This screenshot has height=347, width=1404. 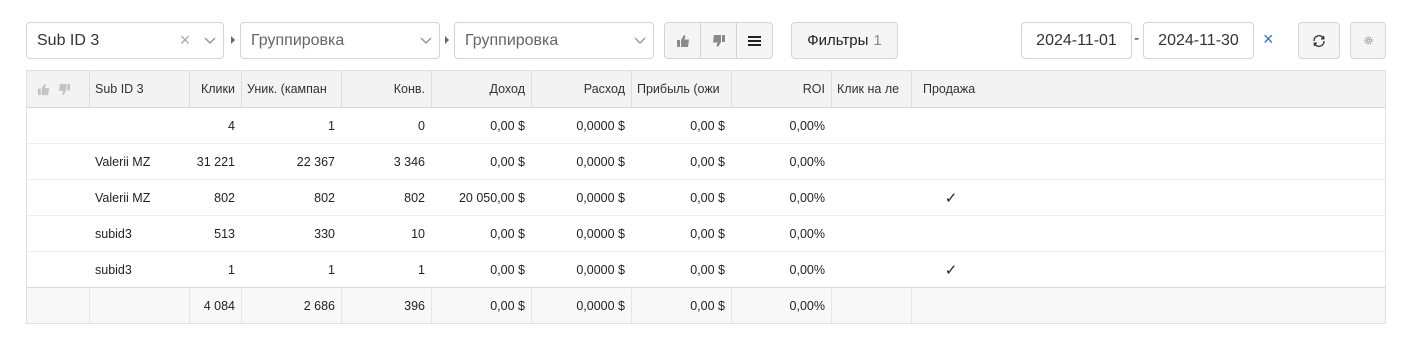 What do you see at coordinates (414, 197) in the screenshot?
I see `cell-conversions: 802` at bounding box center [414, 197].